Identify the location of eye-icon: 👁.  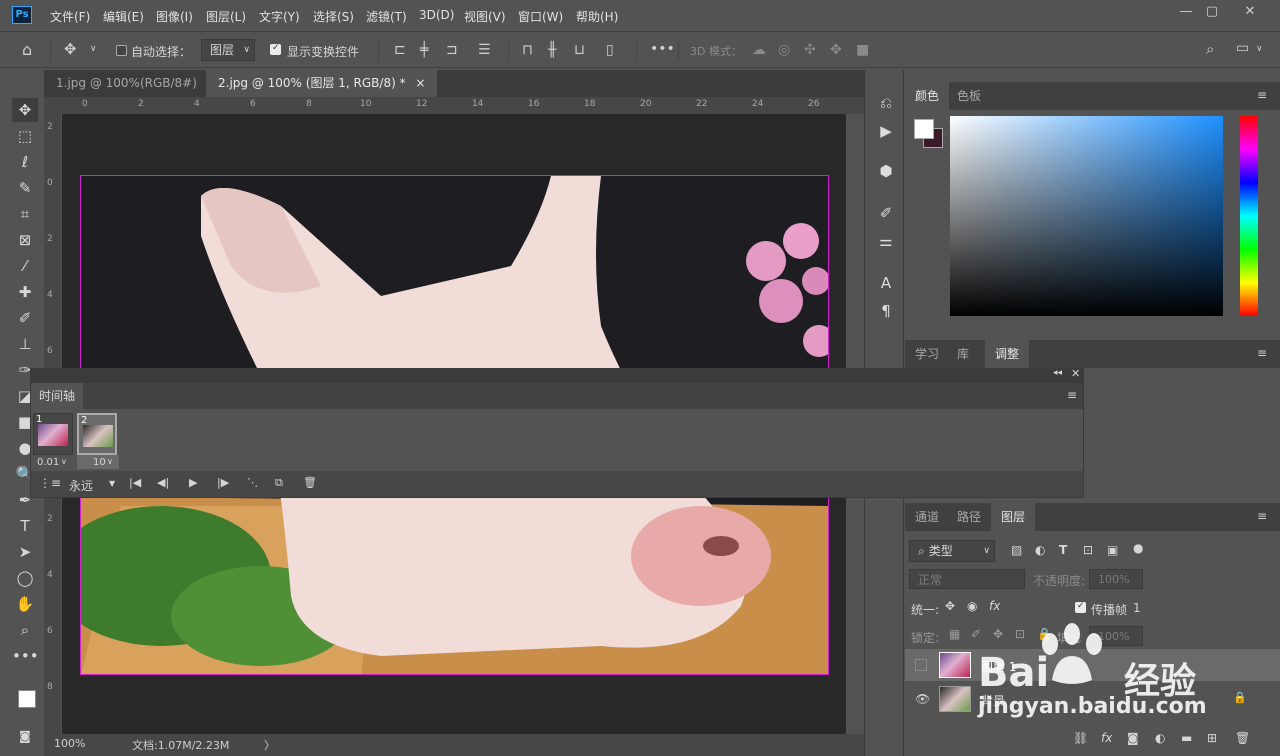
(922, 699).